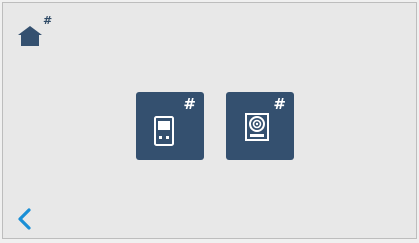 Image resolution: width=419 pixels, height=243 pixels. I want to click on home-button: #, so click(35, 32).